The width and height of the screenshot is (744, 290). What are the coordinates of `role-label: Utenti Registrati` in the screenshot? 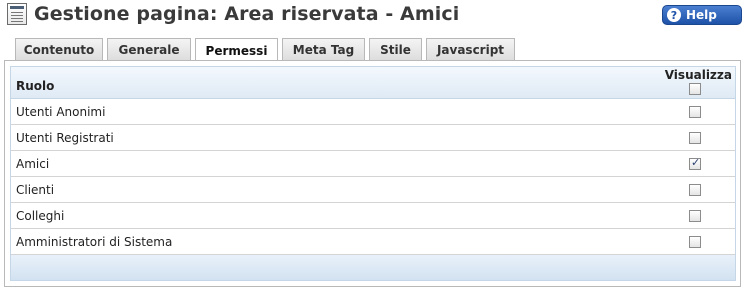 It's located at (65, 138).